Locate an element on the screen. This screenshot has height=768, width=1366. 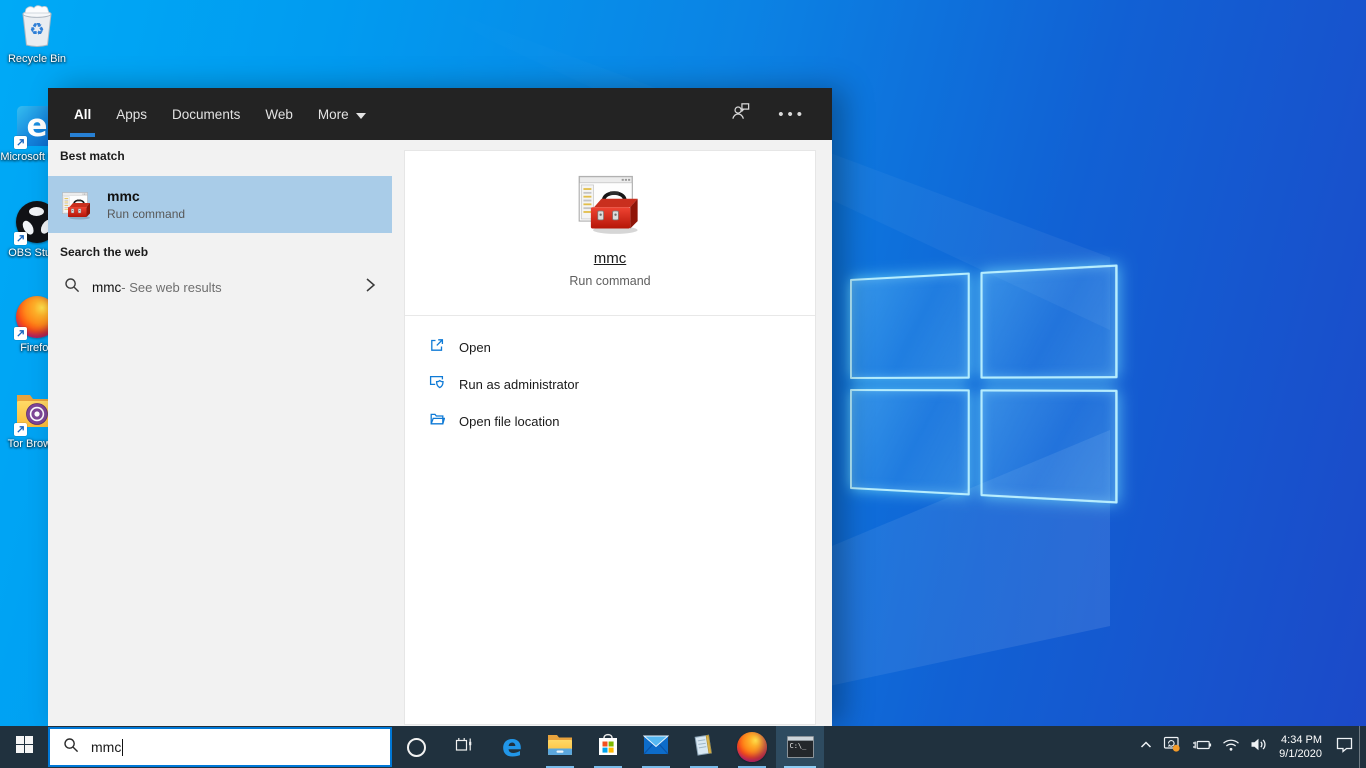
action-center-button is located at coordinates (1344, 747).